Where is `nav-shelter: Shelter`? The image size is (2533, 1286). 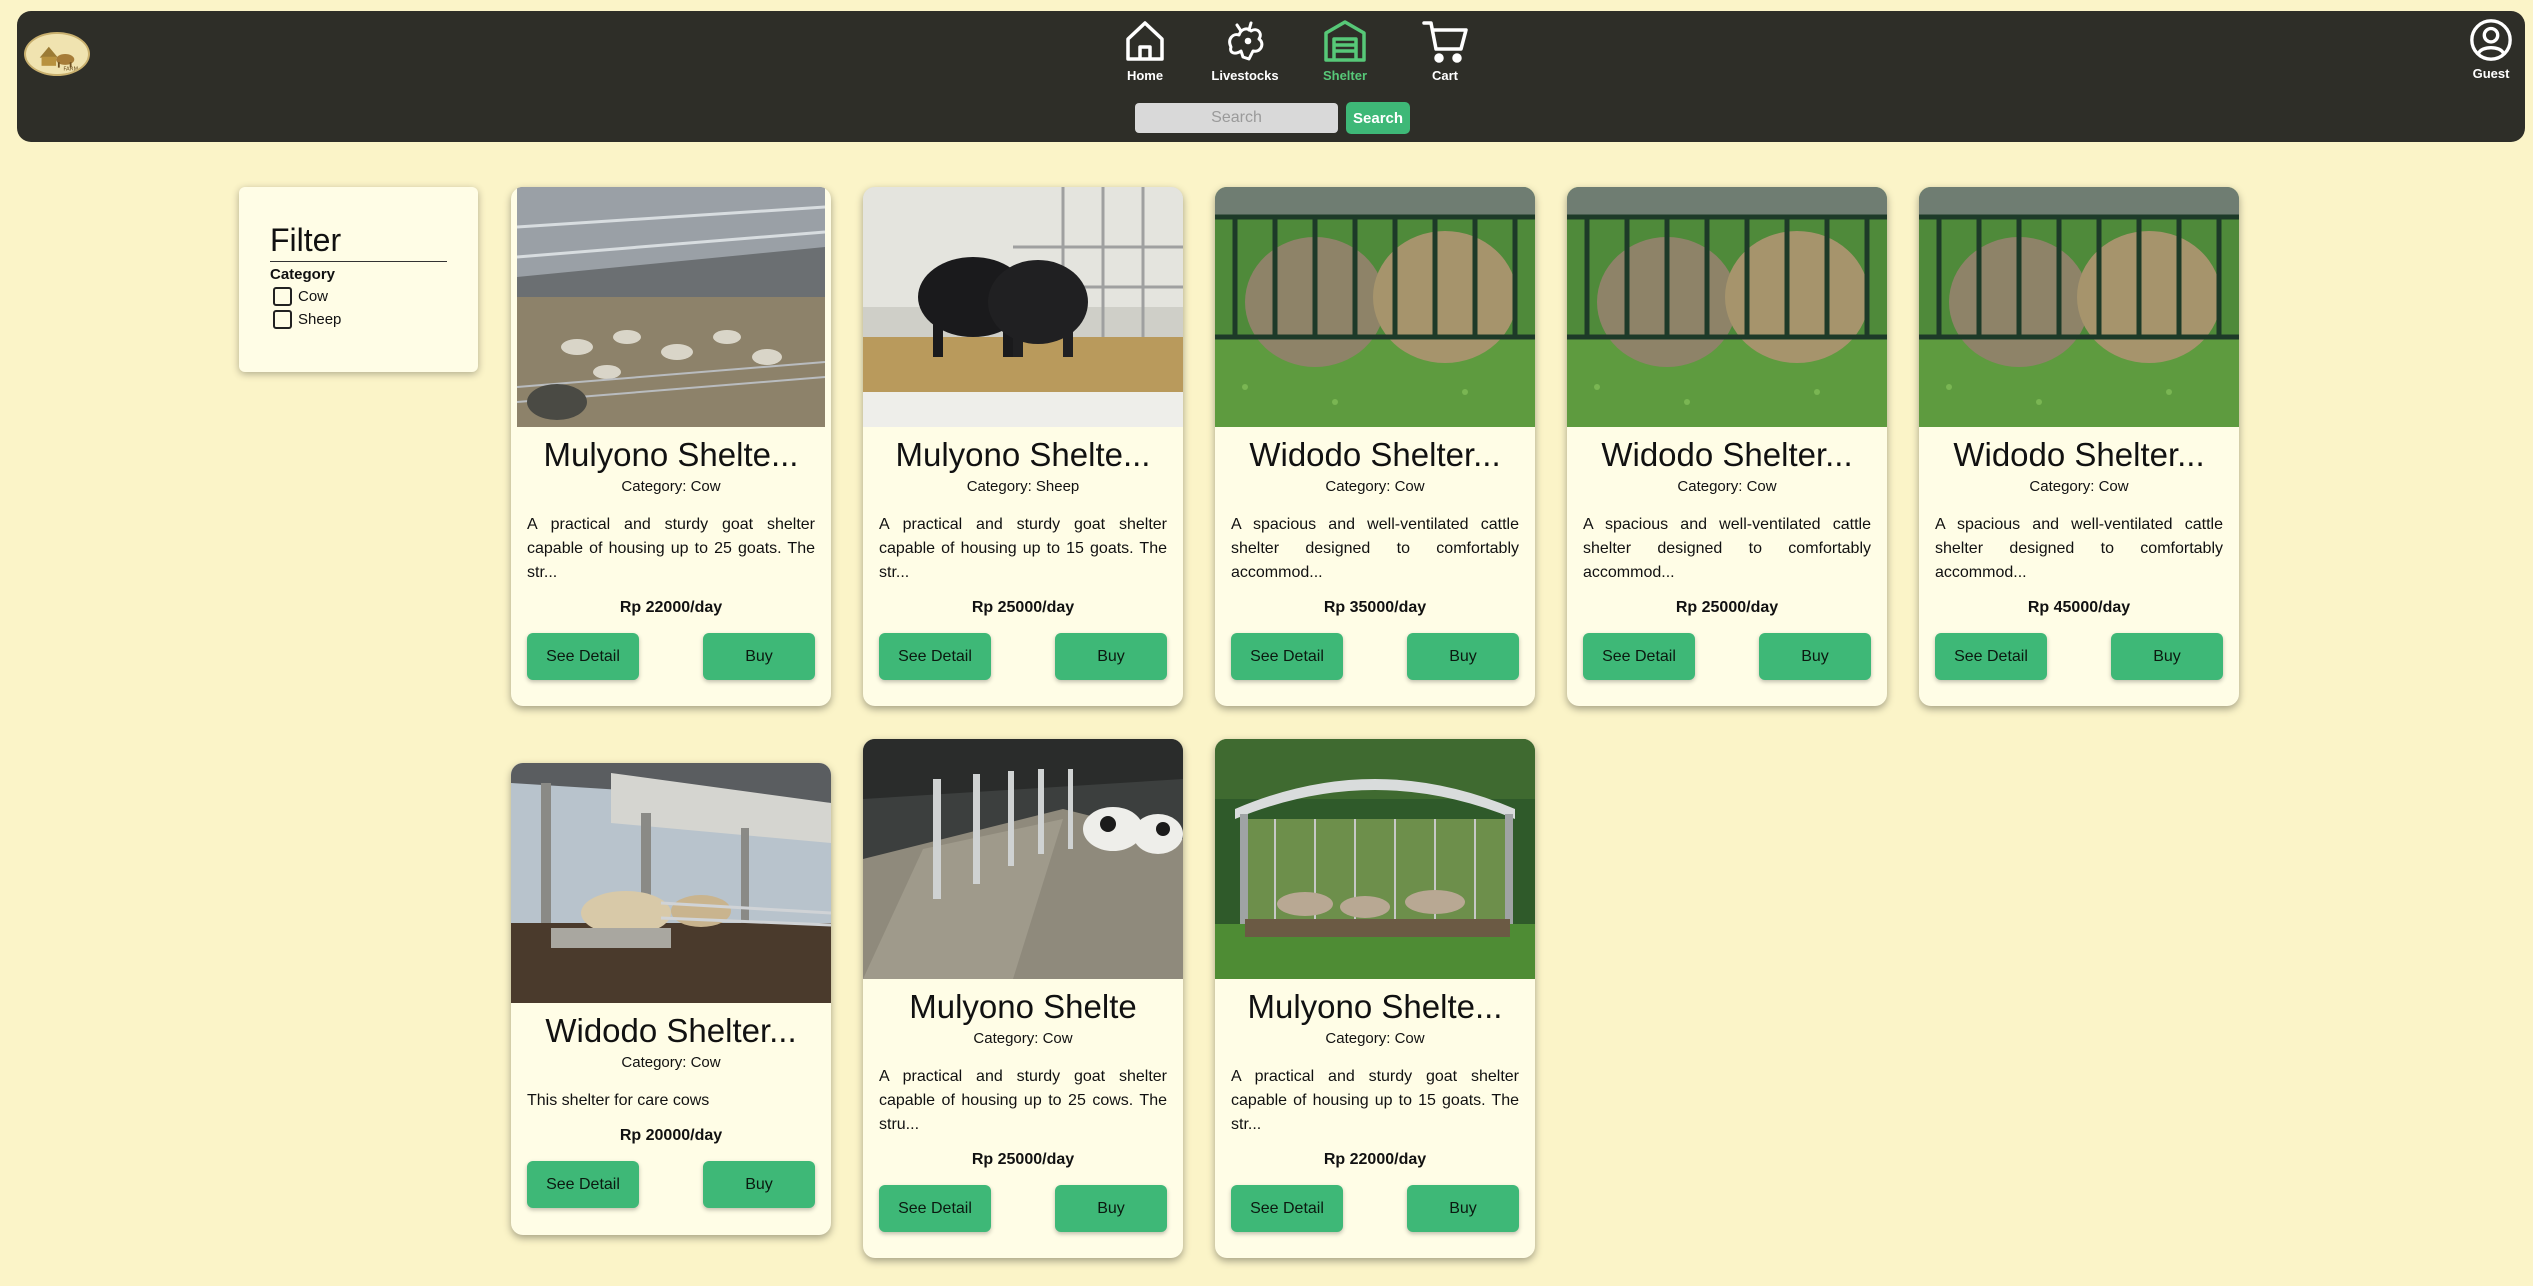
nav-shelter: Shelter is located at coordinates (1345, 57).